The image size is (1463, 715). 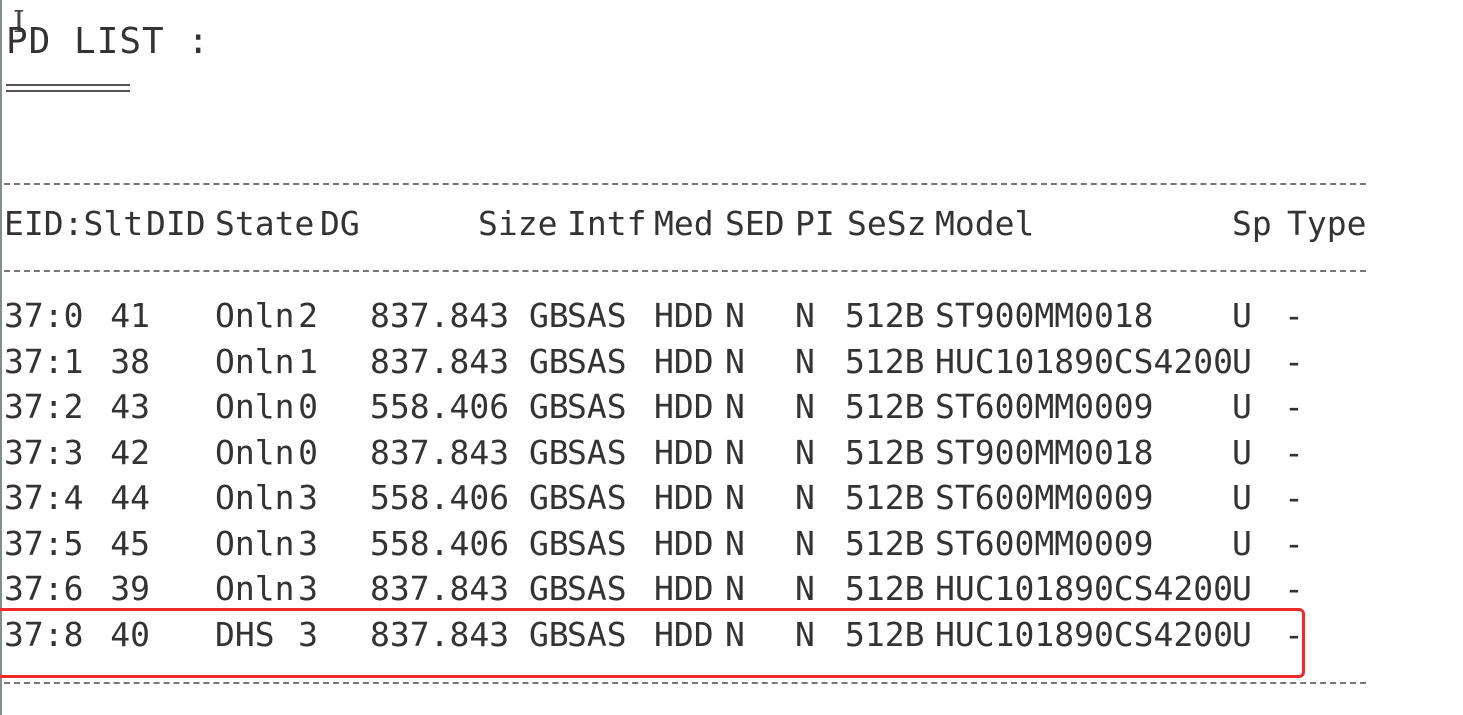 What do you see at coordinates (130, 588) in the screenshot?
I see `cell-did: 39` at bounding box center [130, 588].